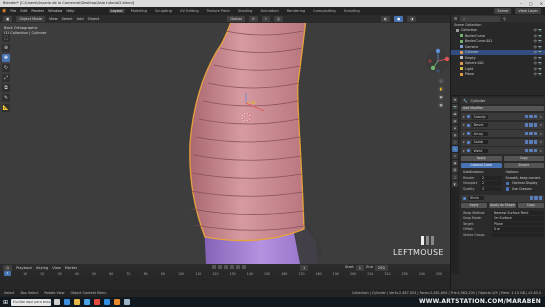 The width and height of the screenshot is (545, 307). What do you see at coordinates (97, 302) in the screenshot?
I see `chrome-icon` at bounding box center [97, 302].